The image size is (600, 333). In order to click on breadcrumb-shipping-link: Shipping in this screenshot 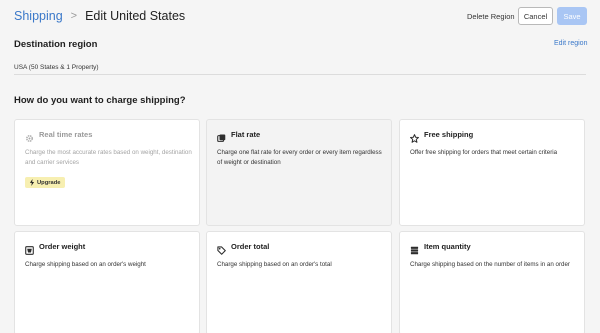, I will do `click(38, 16)`.